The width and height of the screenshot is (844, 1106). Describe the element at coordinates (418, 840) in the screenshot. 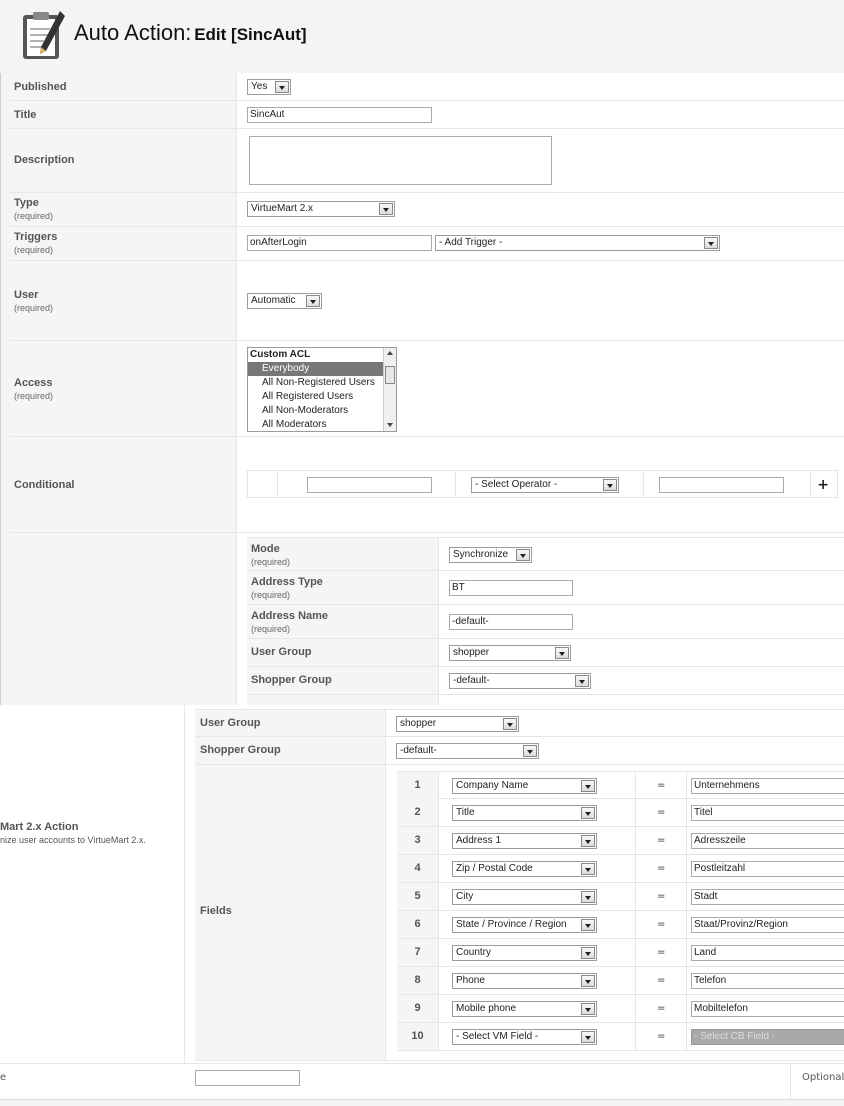

I see `field-index: 3` at that location.